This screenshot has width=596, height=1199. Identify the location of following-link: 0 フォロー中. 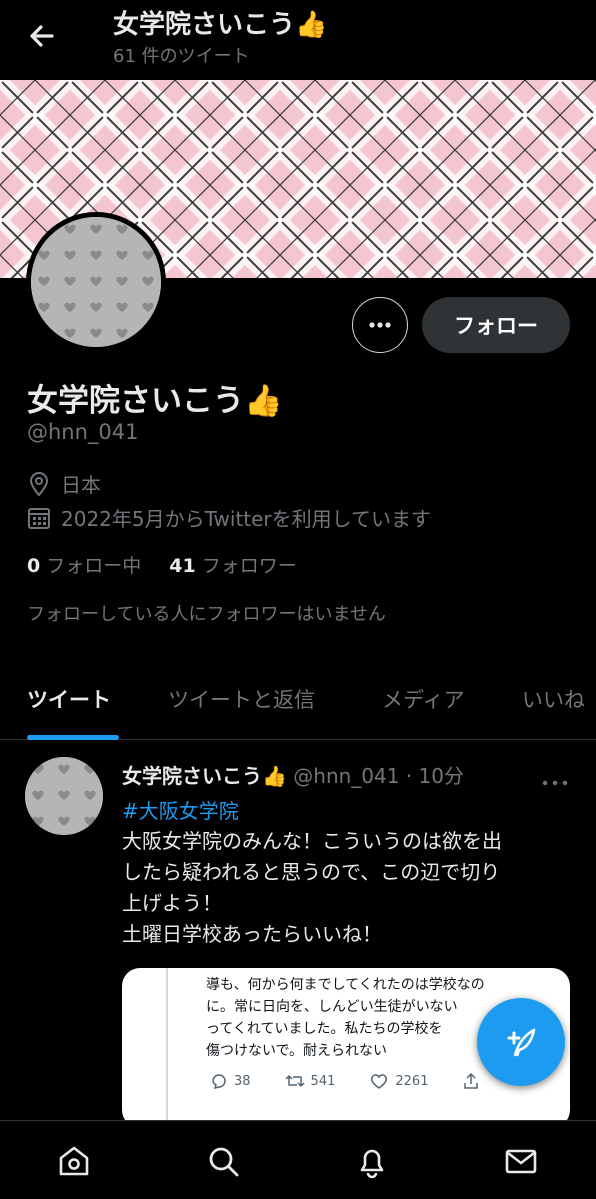
(84, 566).